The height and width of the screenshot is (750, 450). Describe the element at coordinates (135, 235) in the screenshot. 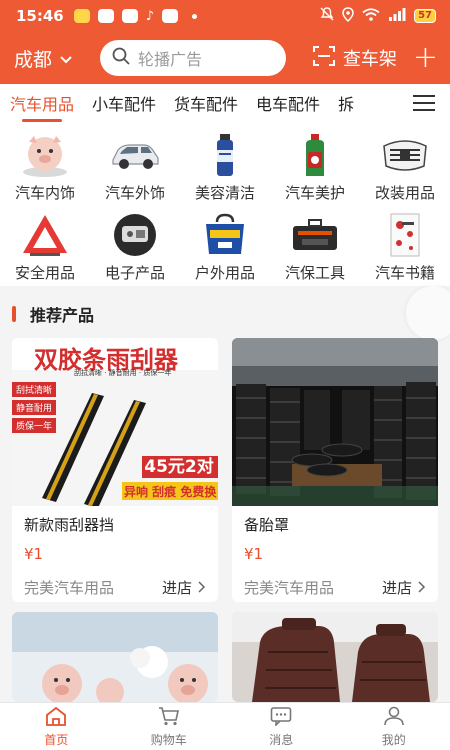

I see `gadget-icon` at that location.